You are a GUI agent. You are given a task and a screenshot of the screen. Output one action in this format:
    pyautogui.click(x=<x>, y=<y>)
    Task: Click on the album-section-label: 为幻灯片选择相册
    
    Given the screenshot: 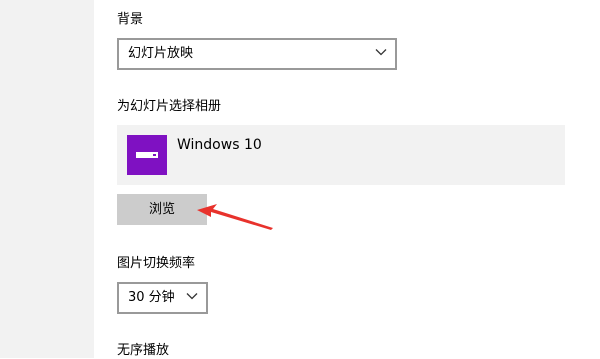 What is the action you would take?
    pyautogui.click(x=169, y=106)
    